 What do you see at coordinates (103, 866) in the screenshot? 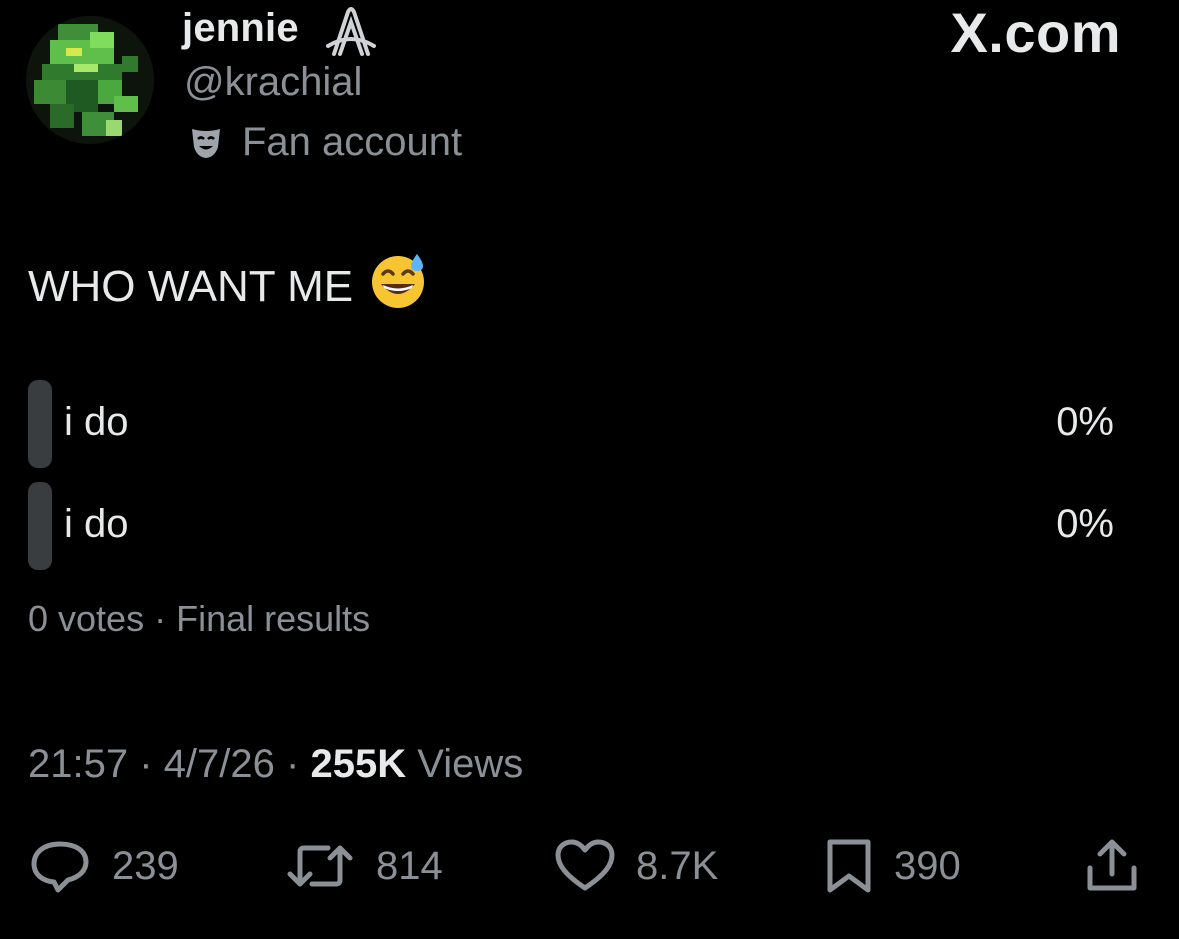
I see `reply-button: 239` at bounding box center [103, 866].